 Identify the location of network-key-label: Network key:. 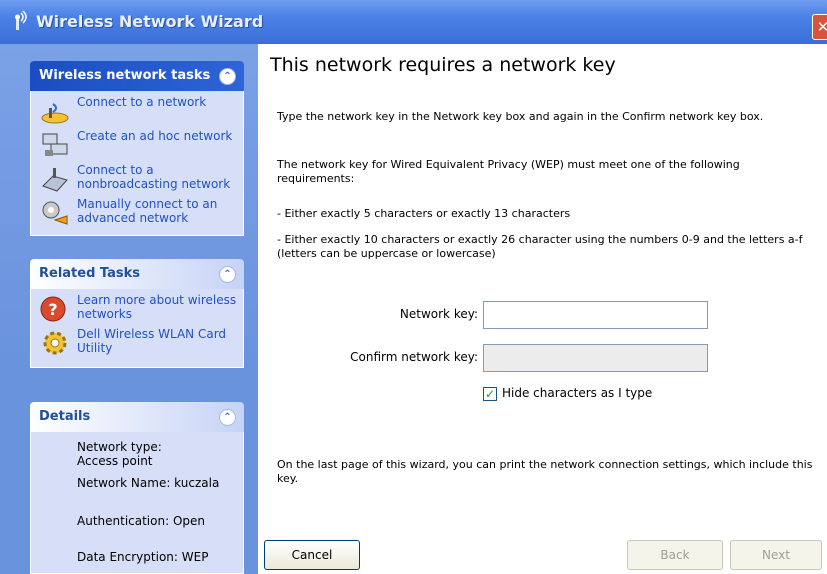
(438, 314).